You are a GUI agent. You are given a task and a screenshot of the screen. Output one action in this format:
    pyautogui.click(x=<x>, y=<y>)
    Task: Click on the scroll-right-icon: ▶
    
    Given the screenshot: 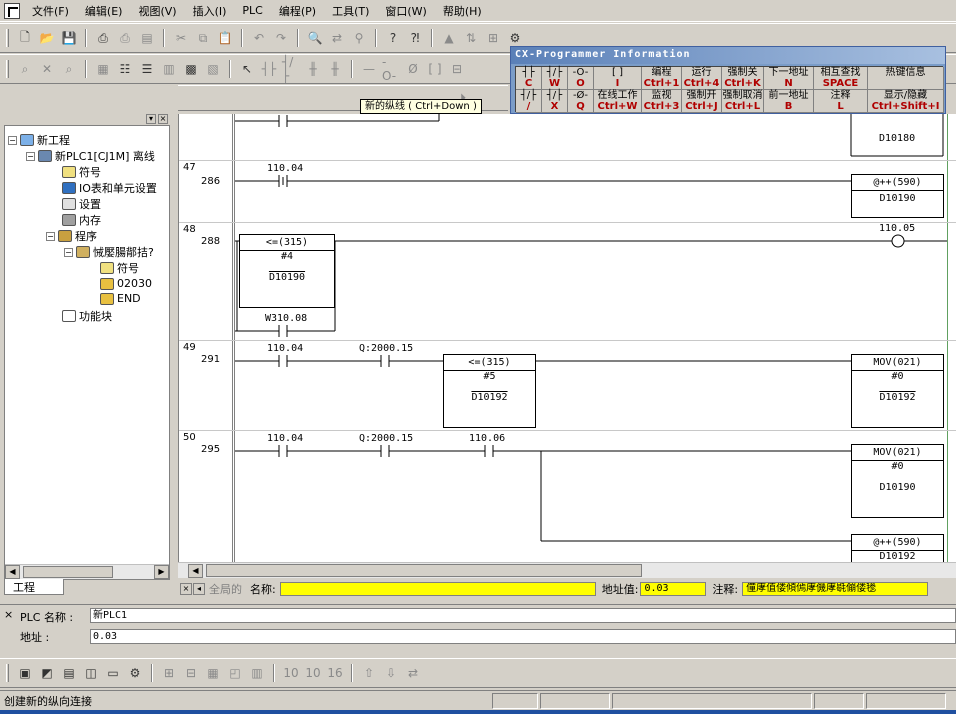 What is the action you would take?
    pyautogui.click(x=161, y=572)
    